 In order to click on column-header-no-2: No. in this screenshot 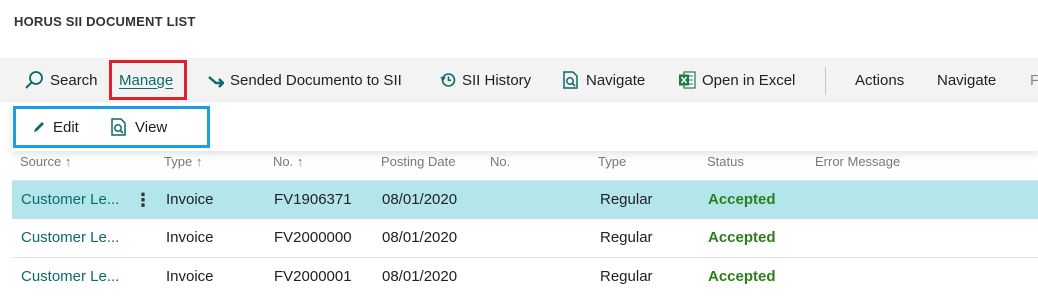, I will do `click(500, 161)`.